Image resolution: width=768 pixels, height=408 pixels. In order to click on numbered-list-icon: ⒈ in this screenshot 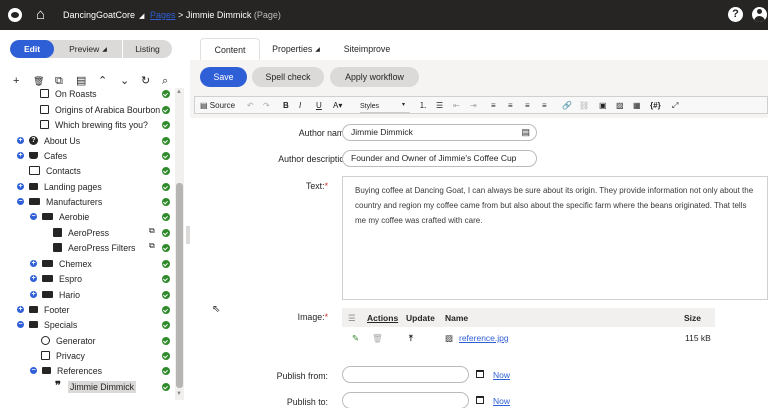, I will do `click(423, 105)`.